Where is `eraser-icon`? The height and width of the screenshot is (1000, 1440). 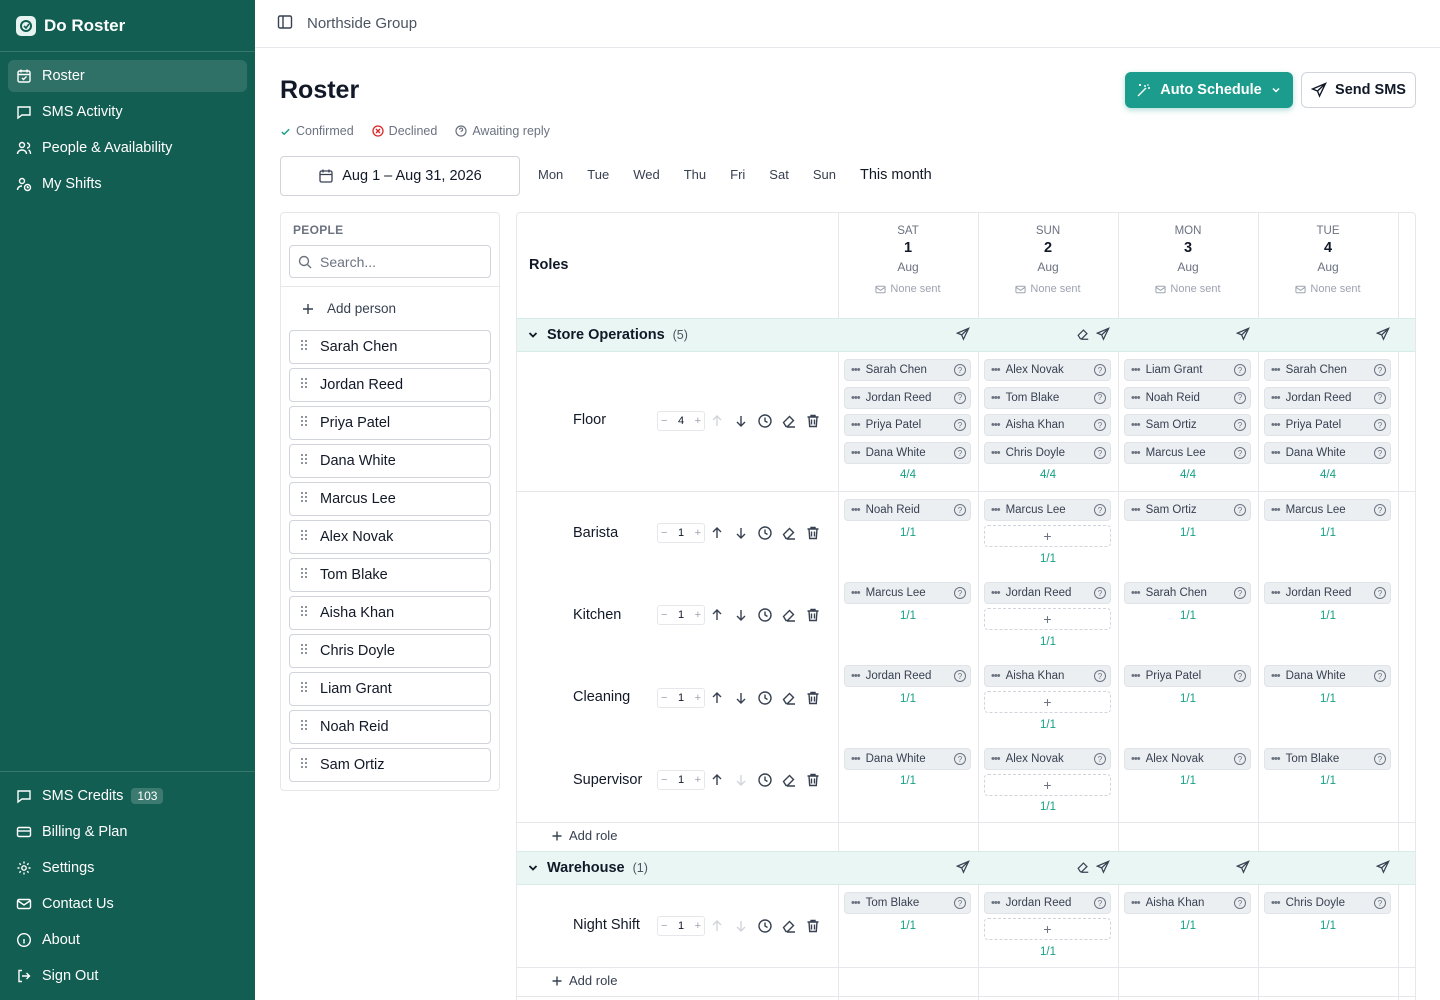 eraser-icon is located at coordinates (789, 533).